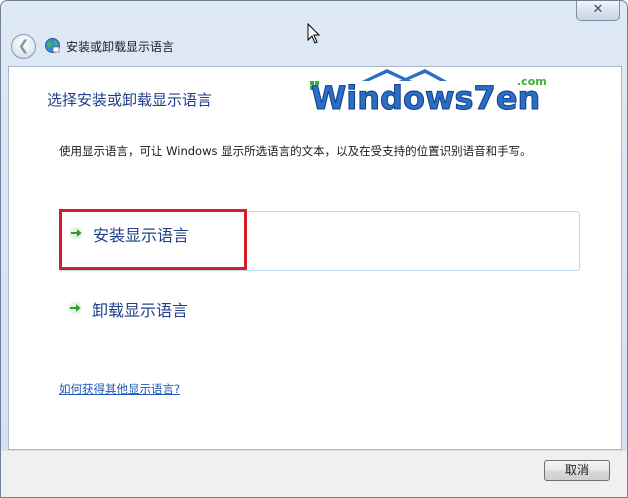  I want to click on title-bar: ✕ ❮ 安装或卸载显示语言, so click(314, 33).